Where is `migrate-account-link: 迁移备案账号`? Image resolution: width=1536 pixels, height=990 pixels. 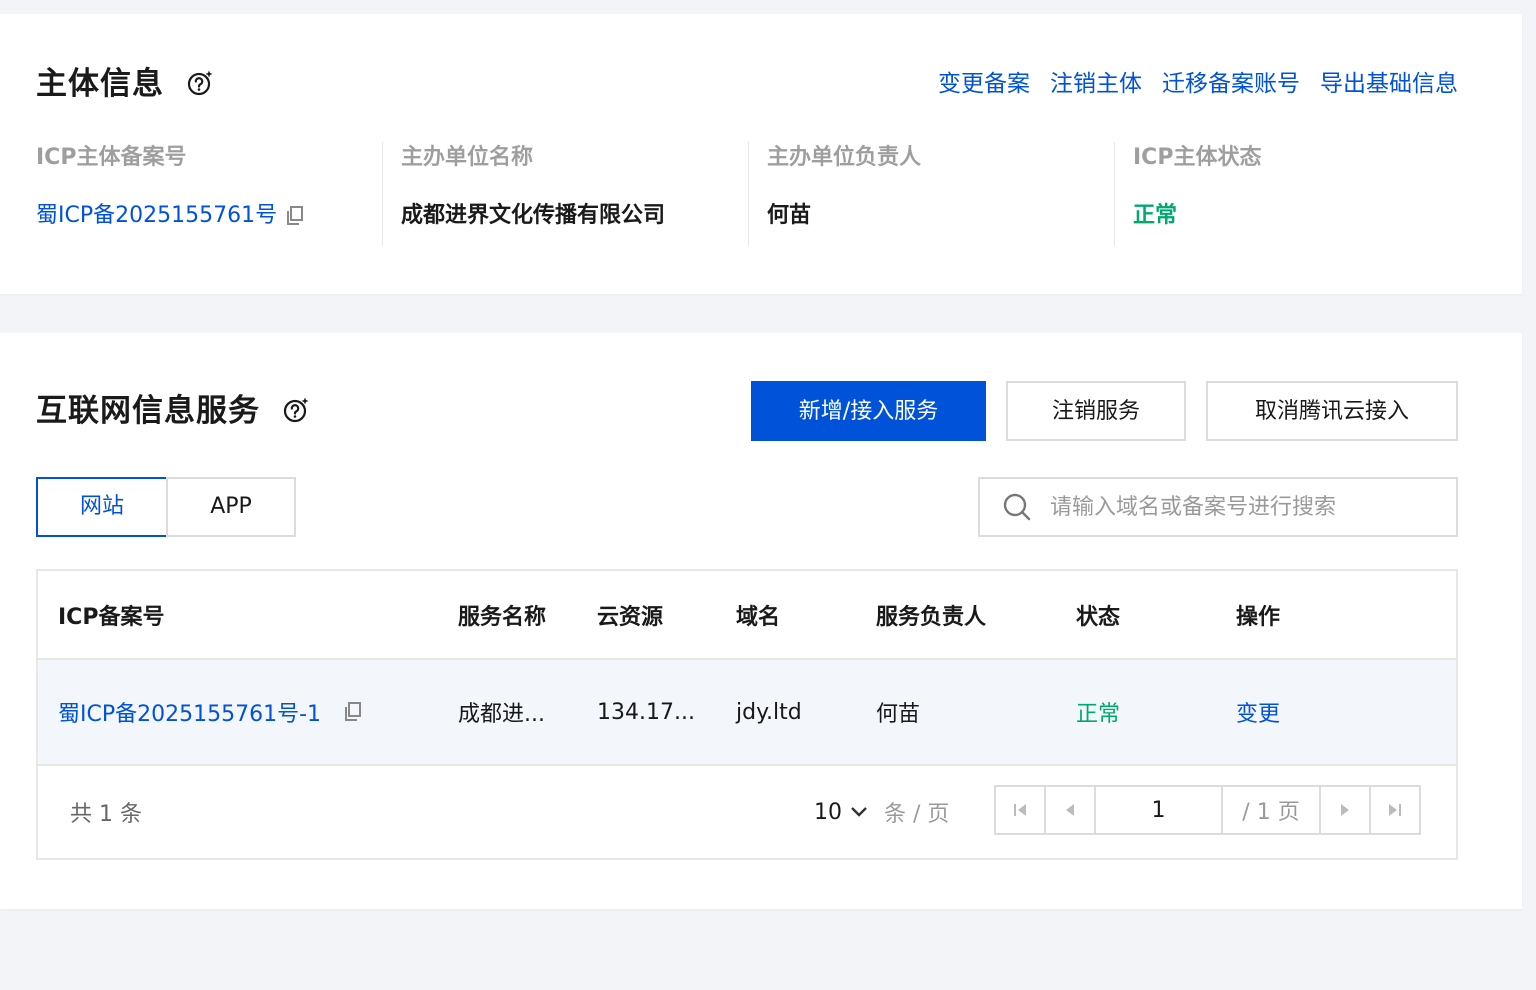
migrate-account-link: 迁移备案账号 is located at coordinates (1231, 84).